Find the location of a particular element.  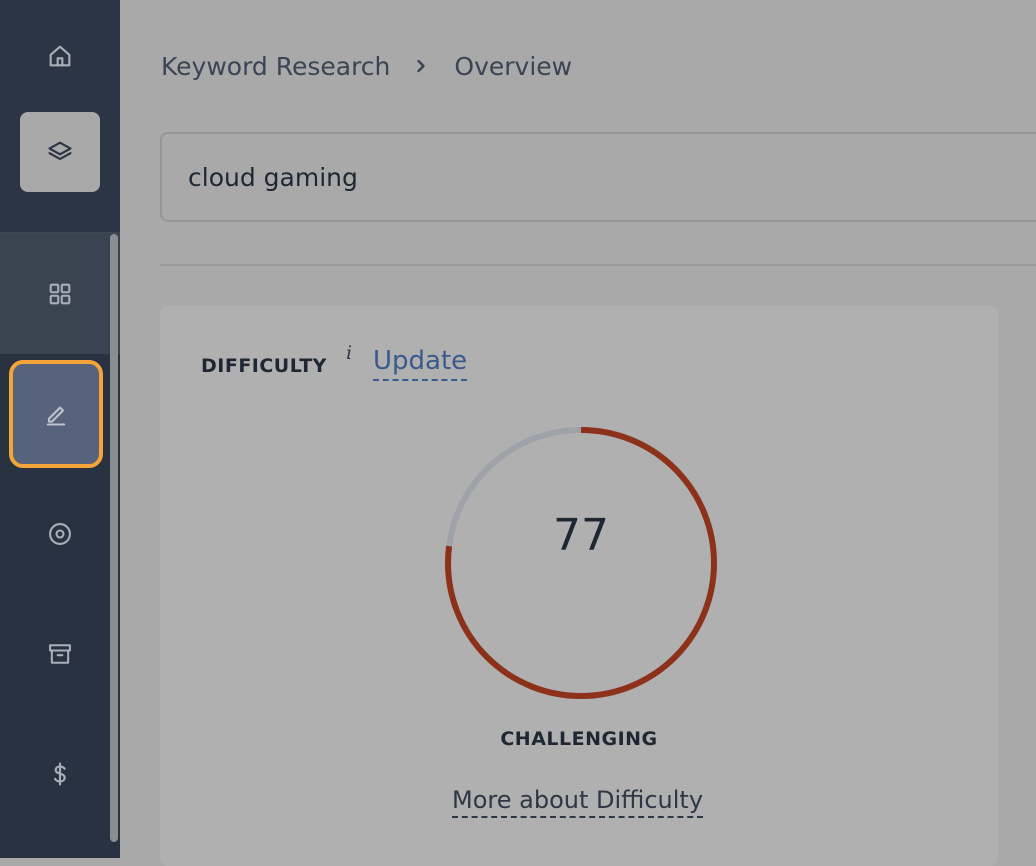

home-icon is located at coordinates (60, 56).